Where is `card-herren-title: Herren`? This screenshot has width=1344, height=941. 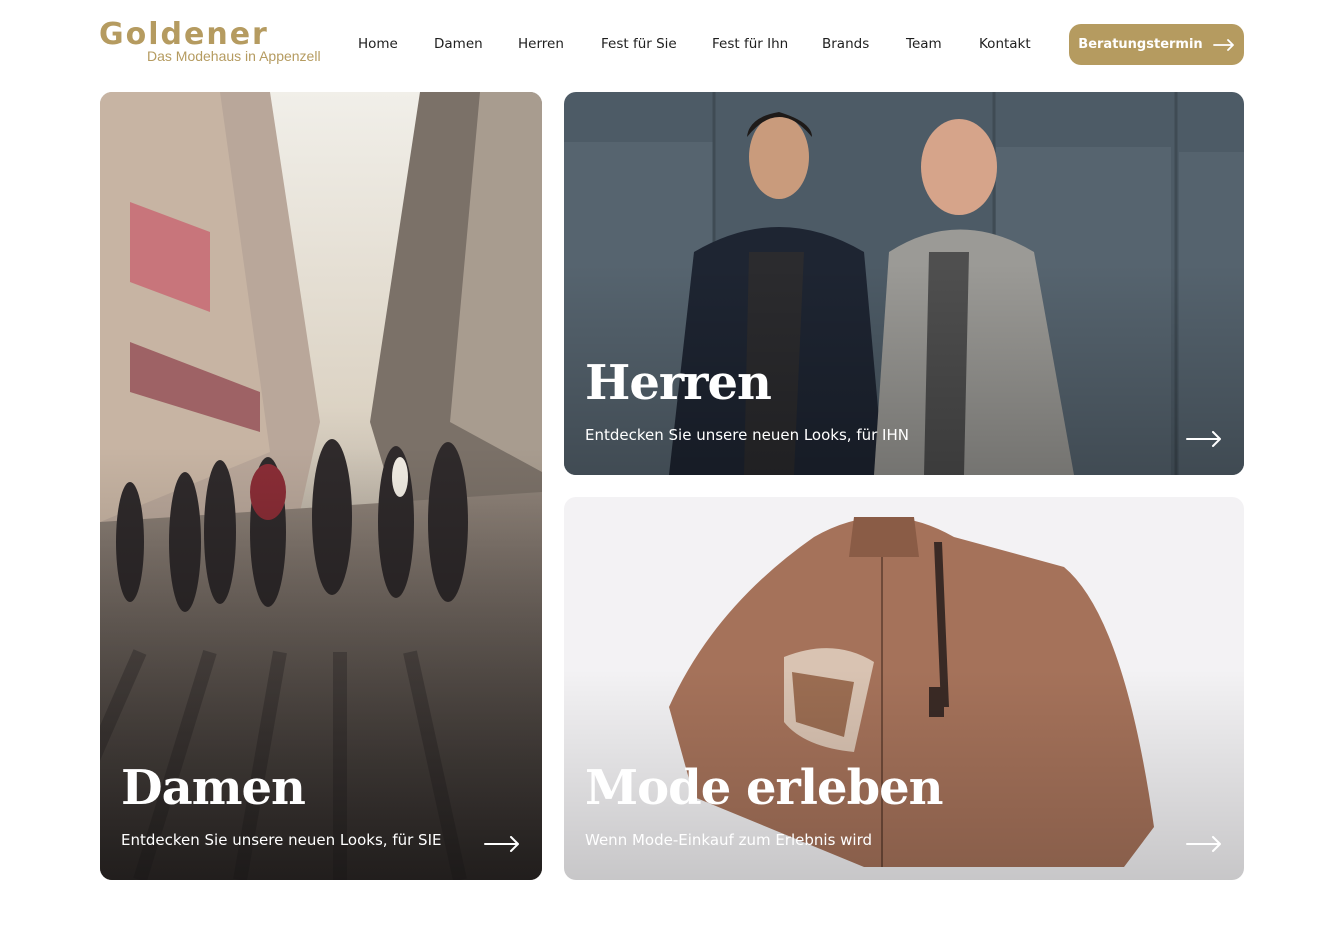 card-herren-title: Herren is located at coordinates (678, 383).